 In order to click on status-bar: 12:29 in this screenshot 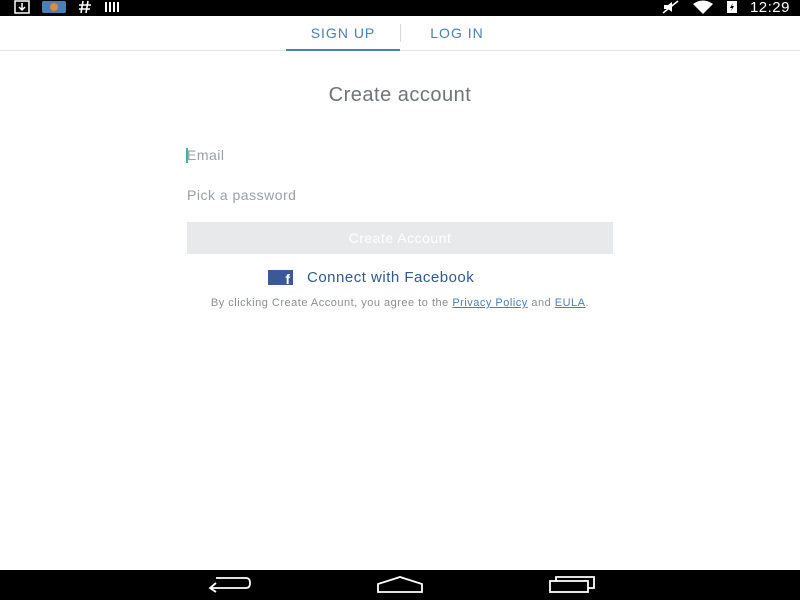, I will do `click(400, 8)`.